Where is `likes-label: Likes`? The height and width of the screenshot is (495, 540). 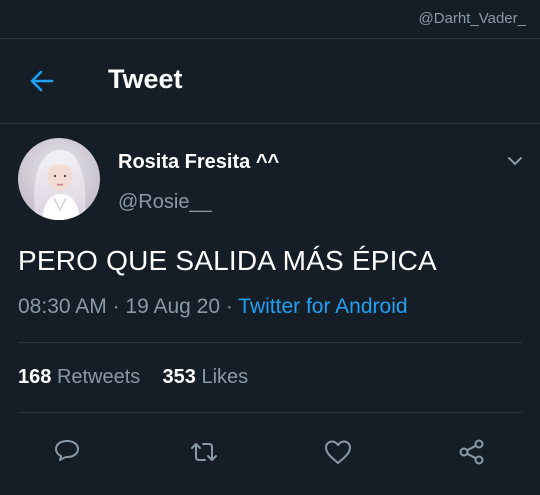
likes-label: Likes is located at coordinates (225, 377).